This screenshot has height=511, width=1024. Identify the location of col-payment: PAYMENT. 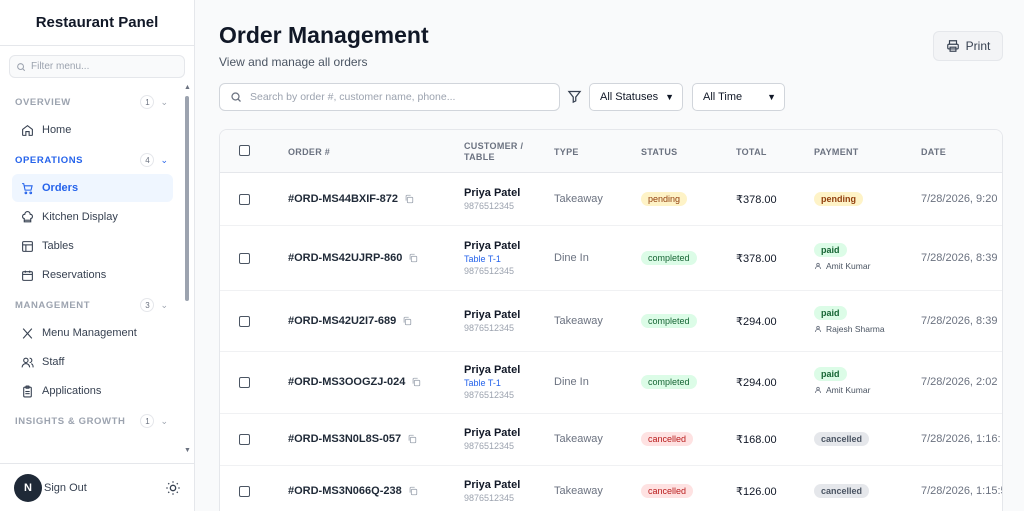
(836, 152).